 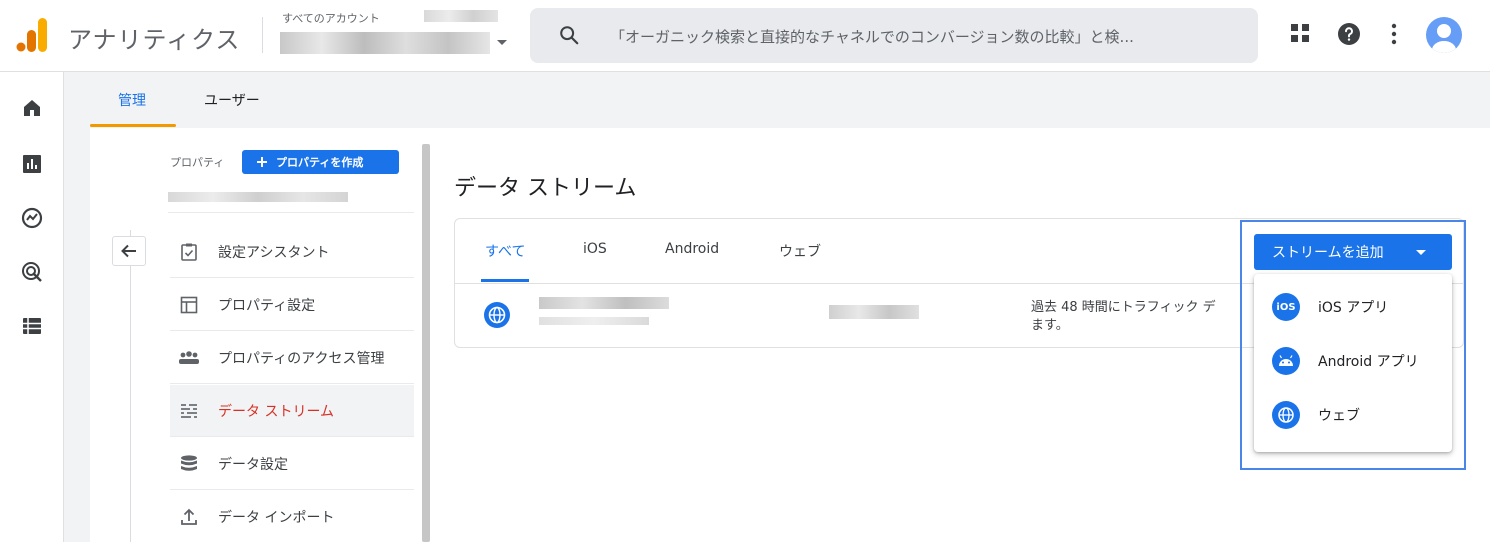 What do you see at coordinates (1368, 362) in the screenshot?
I see `menu-item-label: Android アプリ` at bounding box center [1368, 362].